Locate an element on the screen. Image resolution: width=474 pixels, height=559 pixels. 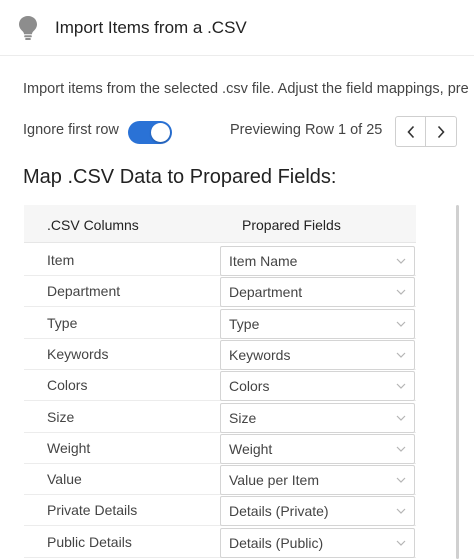
field-mapping-select: Details (Public) is located at coordinates (317, 542).